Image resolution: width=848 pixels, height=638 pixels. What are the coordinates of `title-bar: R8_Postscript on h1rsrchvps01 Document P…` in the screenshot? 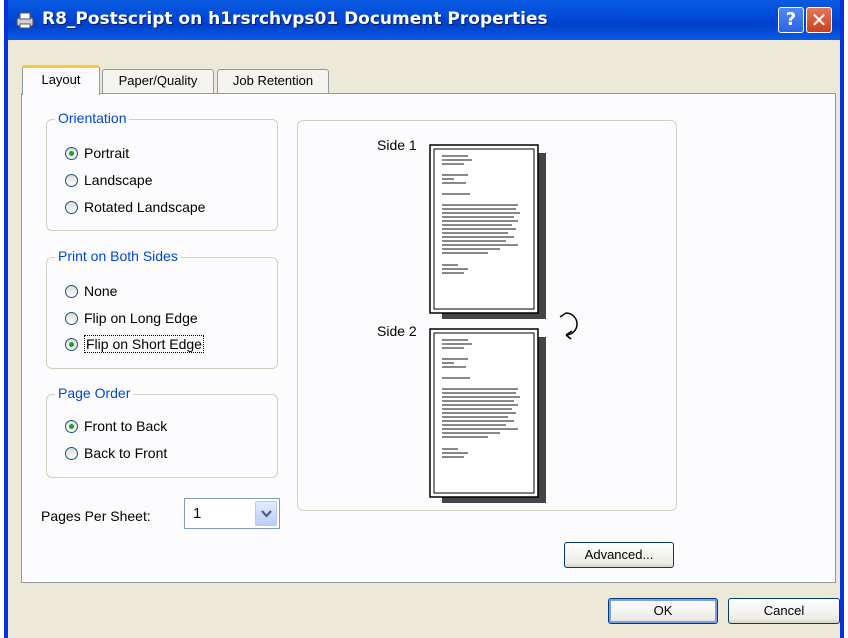 It's located at (424, 20).